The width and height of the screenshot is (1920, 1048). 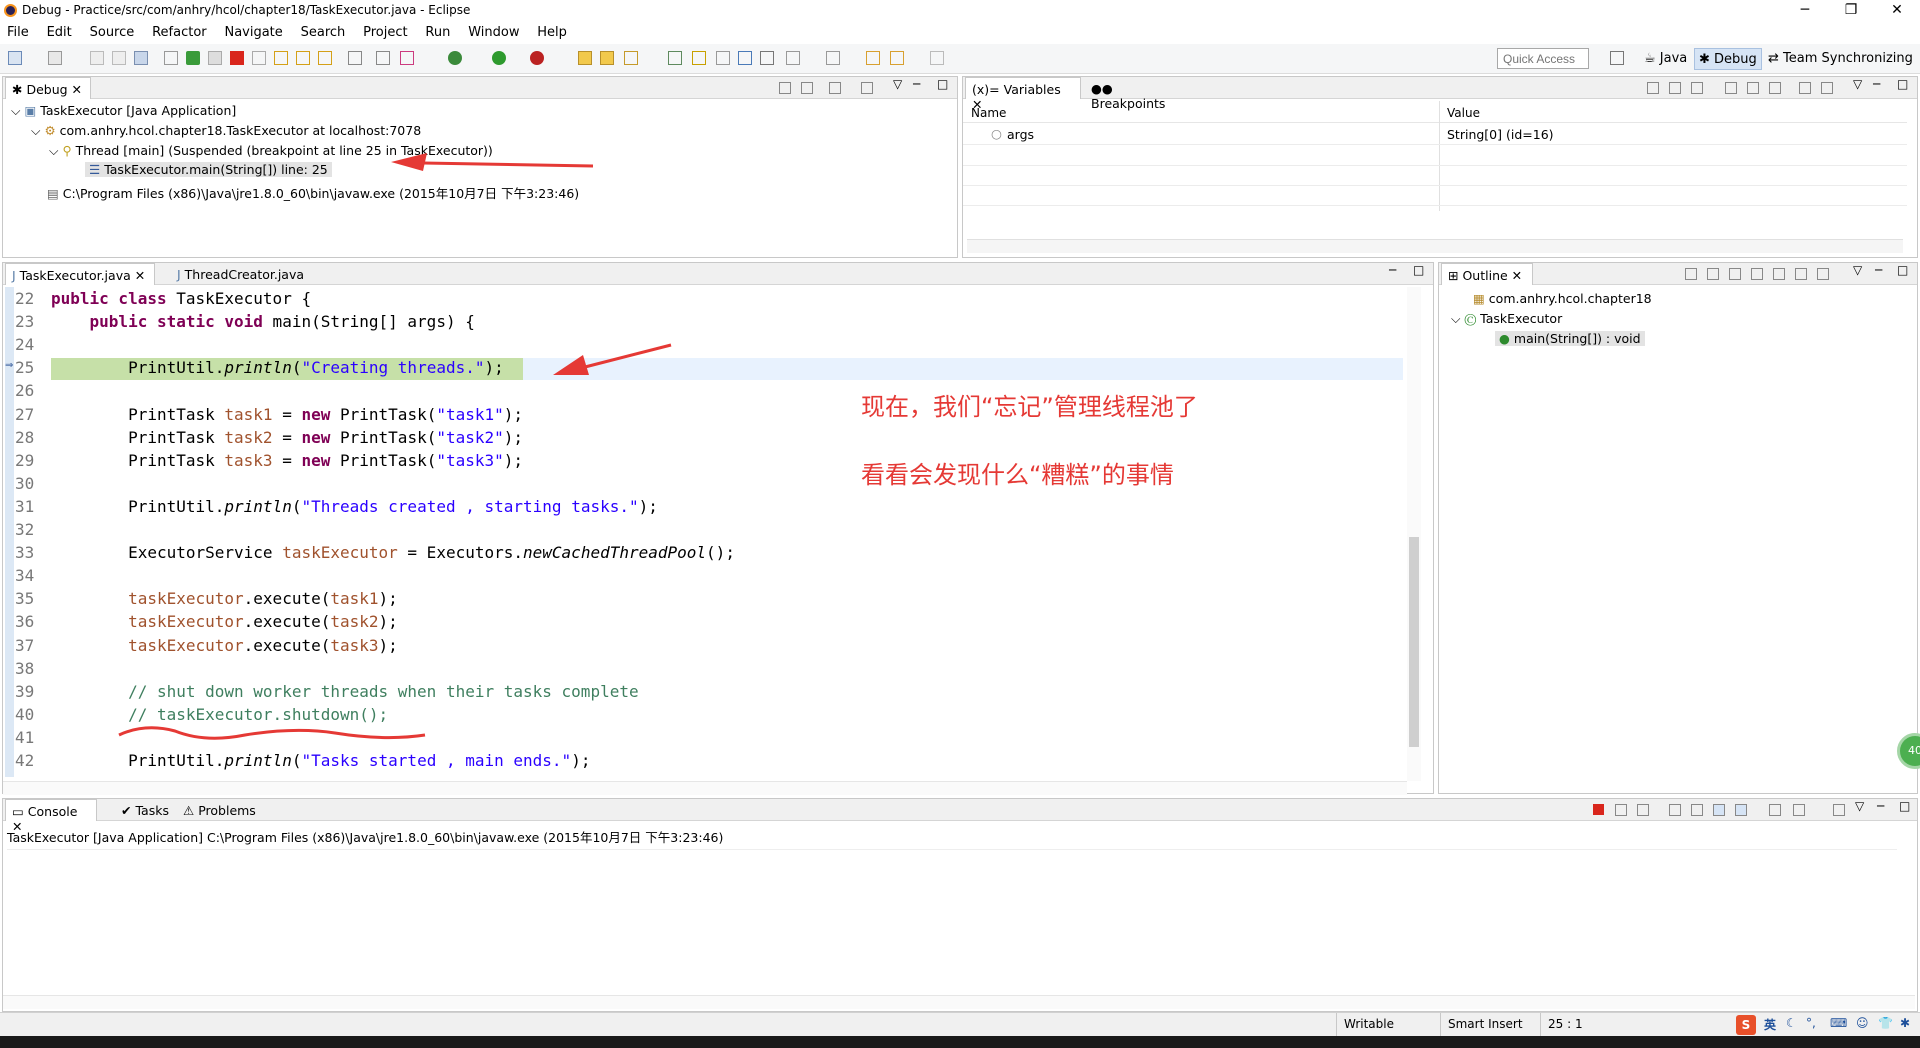 What do you see at coordinates (1885, 1023) in the screenshot?
I see `shirt-icon: 👕` at bounding box center [1885, 1023].